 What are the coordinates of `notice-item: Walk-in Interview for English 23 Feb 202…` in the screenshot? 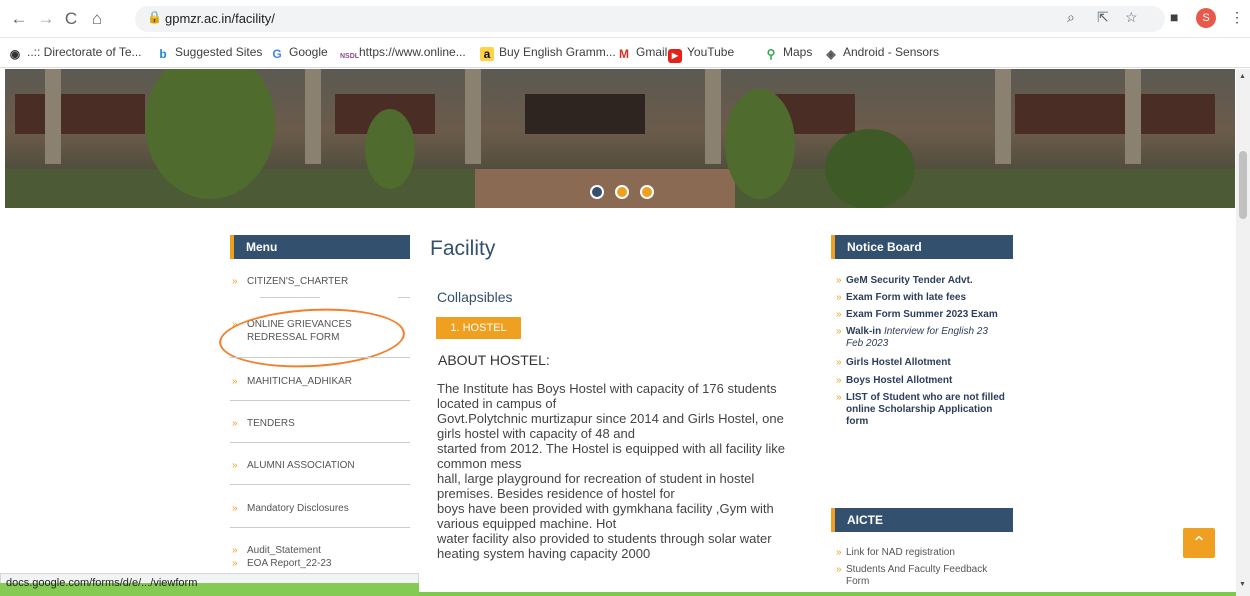 It's located at (921, 338).